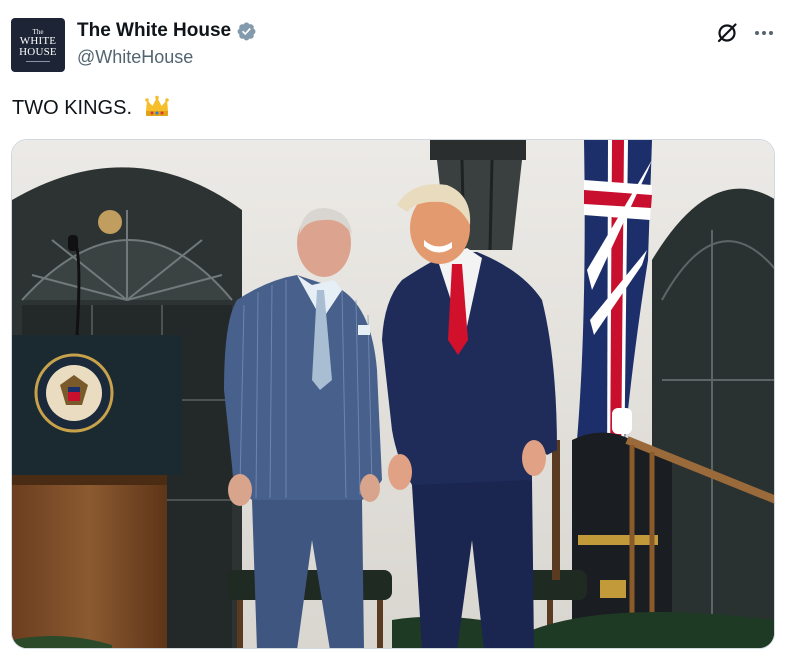 Image resolution: width=796 pixels, height=664 pixels. Describe the element at coordinates (135, 57) in the screenshot. I see `account-handle: @WhiteHouse` at that location.